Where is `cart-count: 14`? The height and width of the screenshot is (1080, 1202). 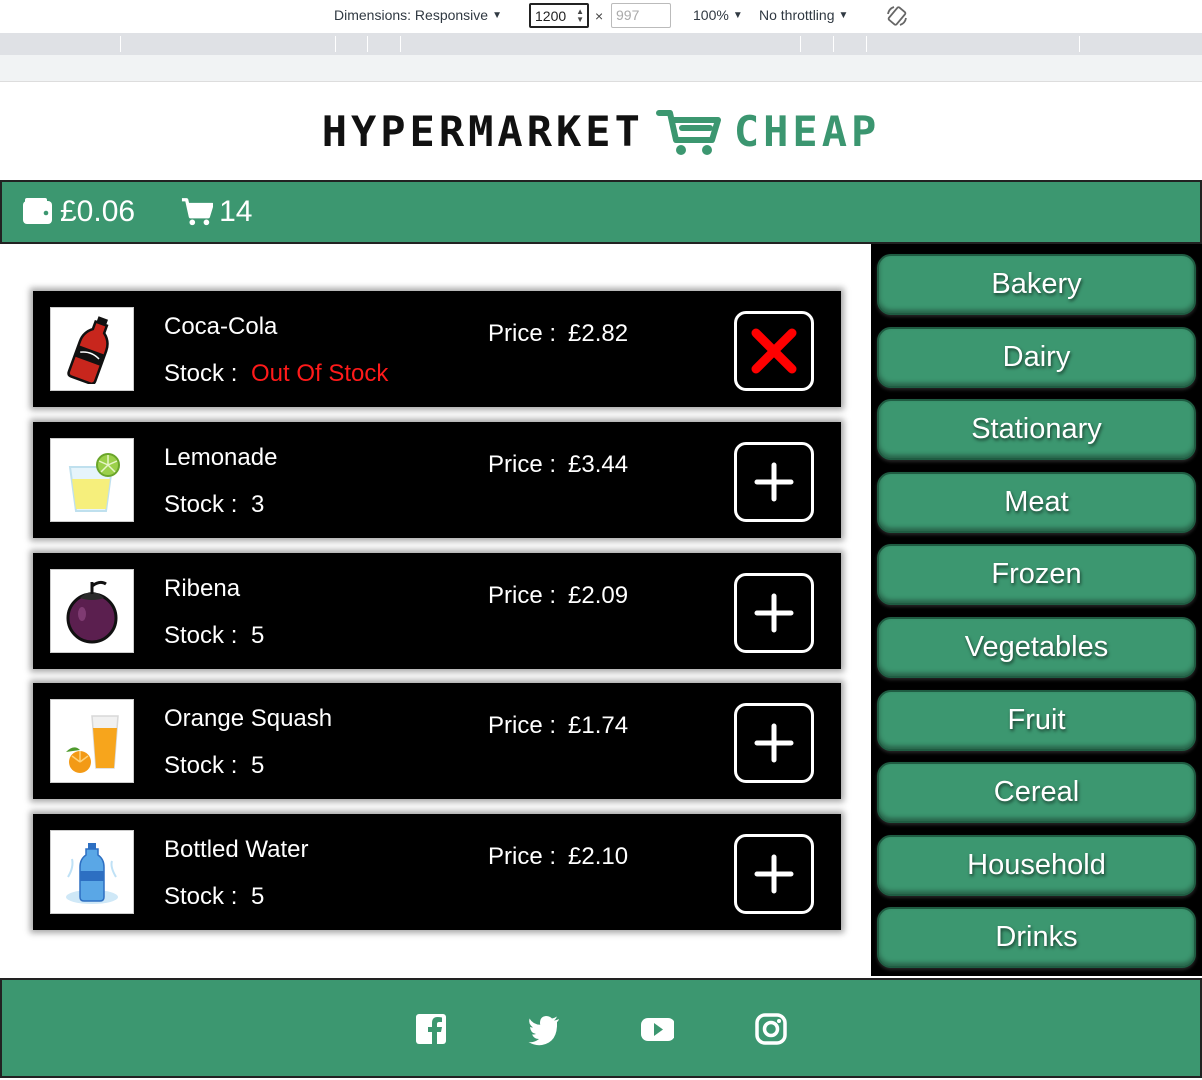
cart-count: 14 is located at coordinates (236, 211).